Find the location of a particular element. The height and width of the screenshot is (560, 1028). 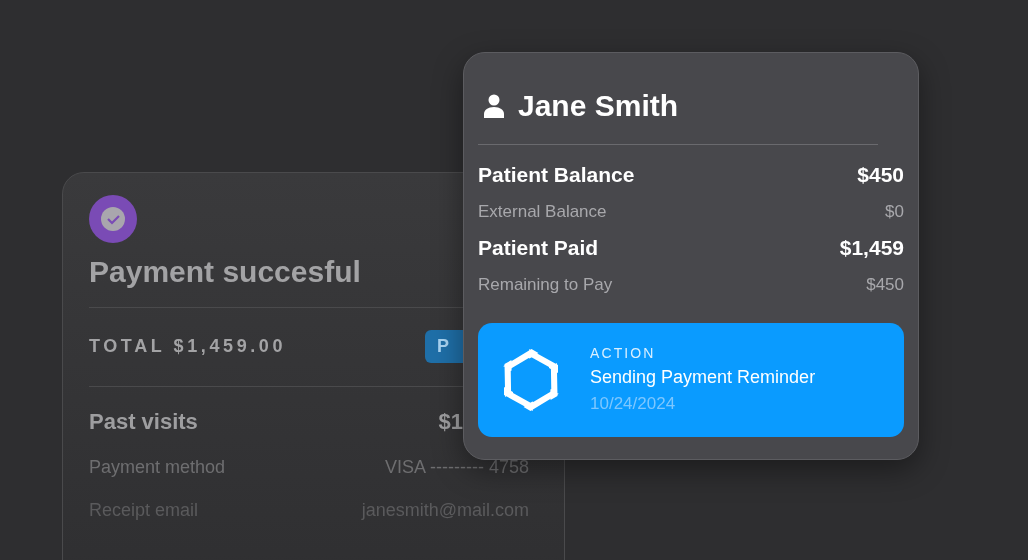

detail-label: Payment method is located at coordinates (157, 467).